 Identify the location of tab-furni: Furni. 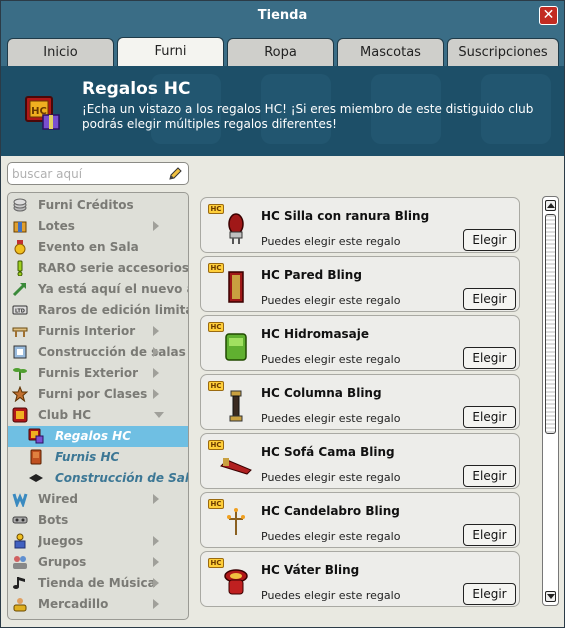
(170, 52).